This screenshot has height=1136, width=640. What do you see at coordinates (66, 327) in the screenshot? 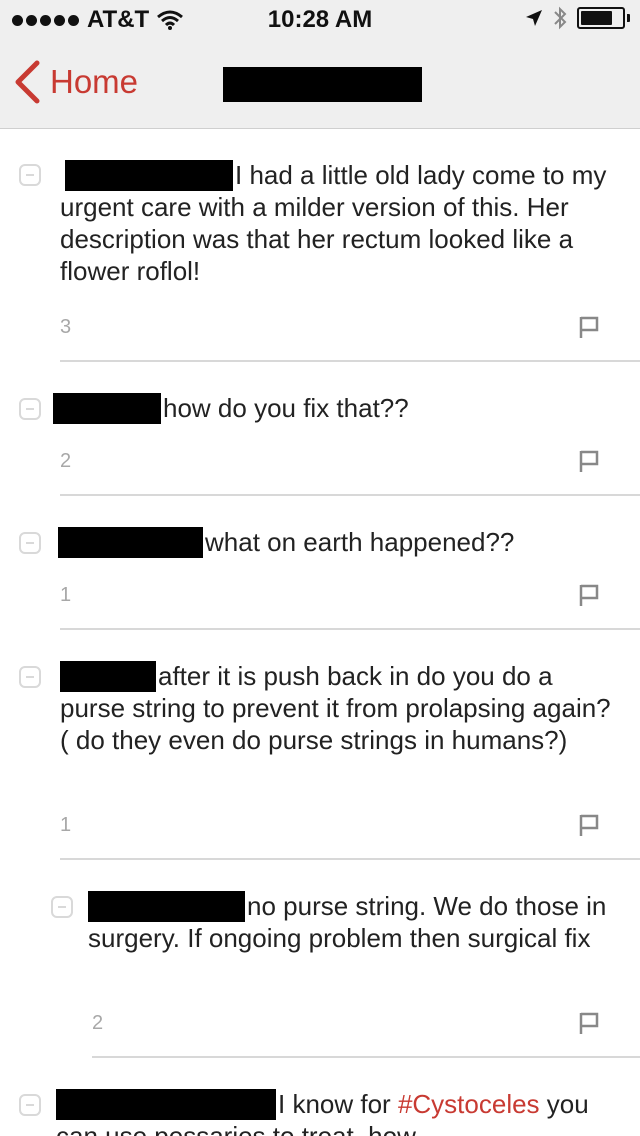
I see `vote-count: 3` at bounding box center [66, 327].